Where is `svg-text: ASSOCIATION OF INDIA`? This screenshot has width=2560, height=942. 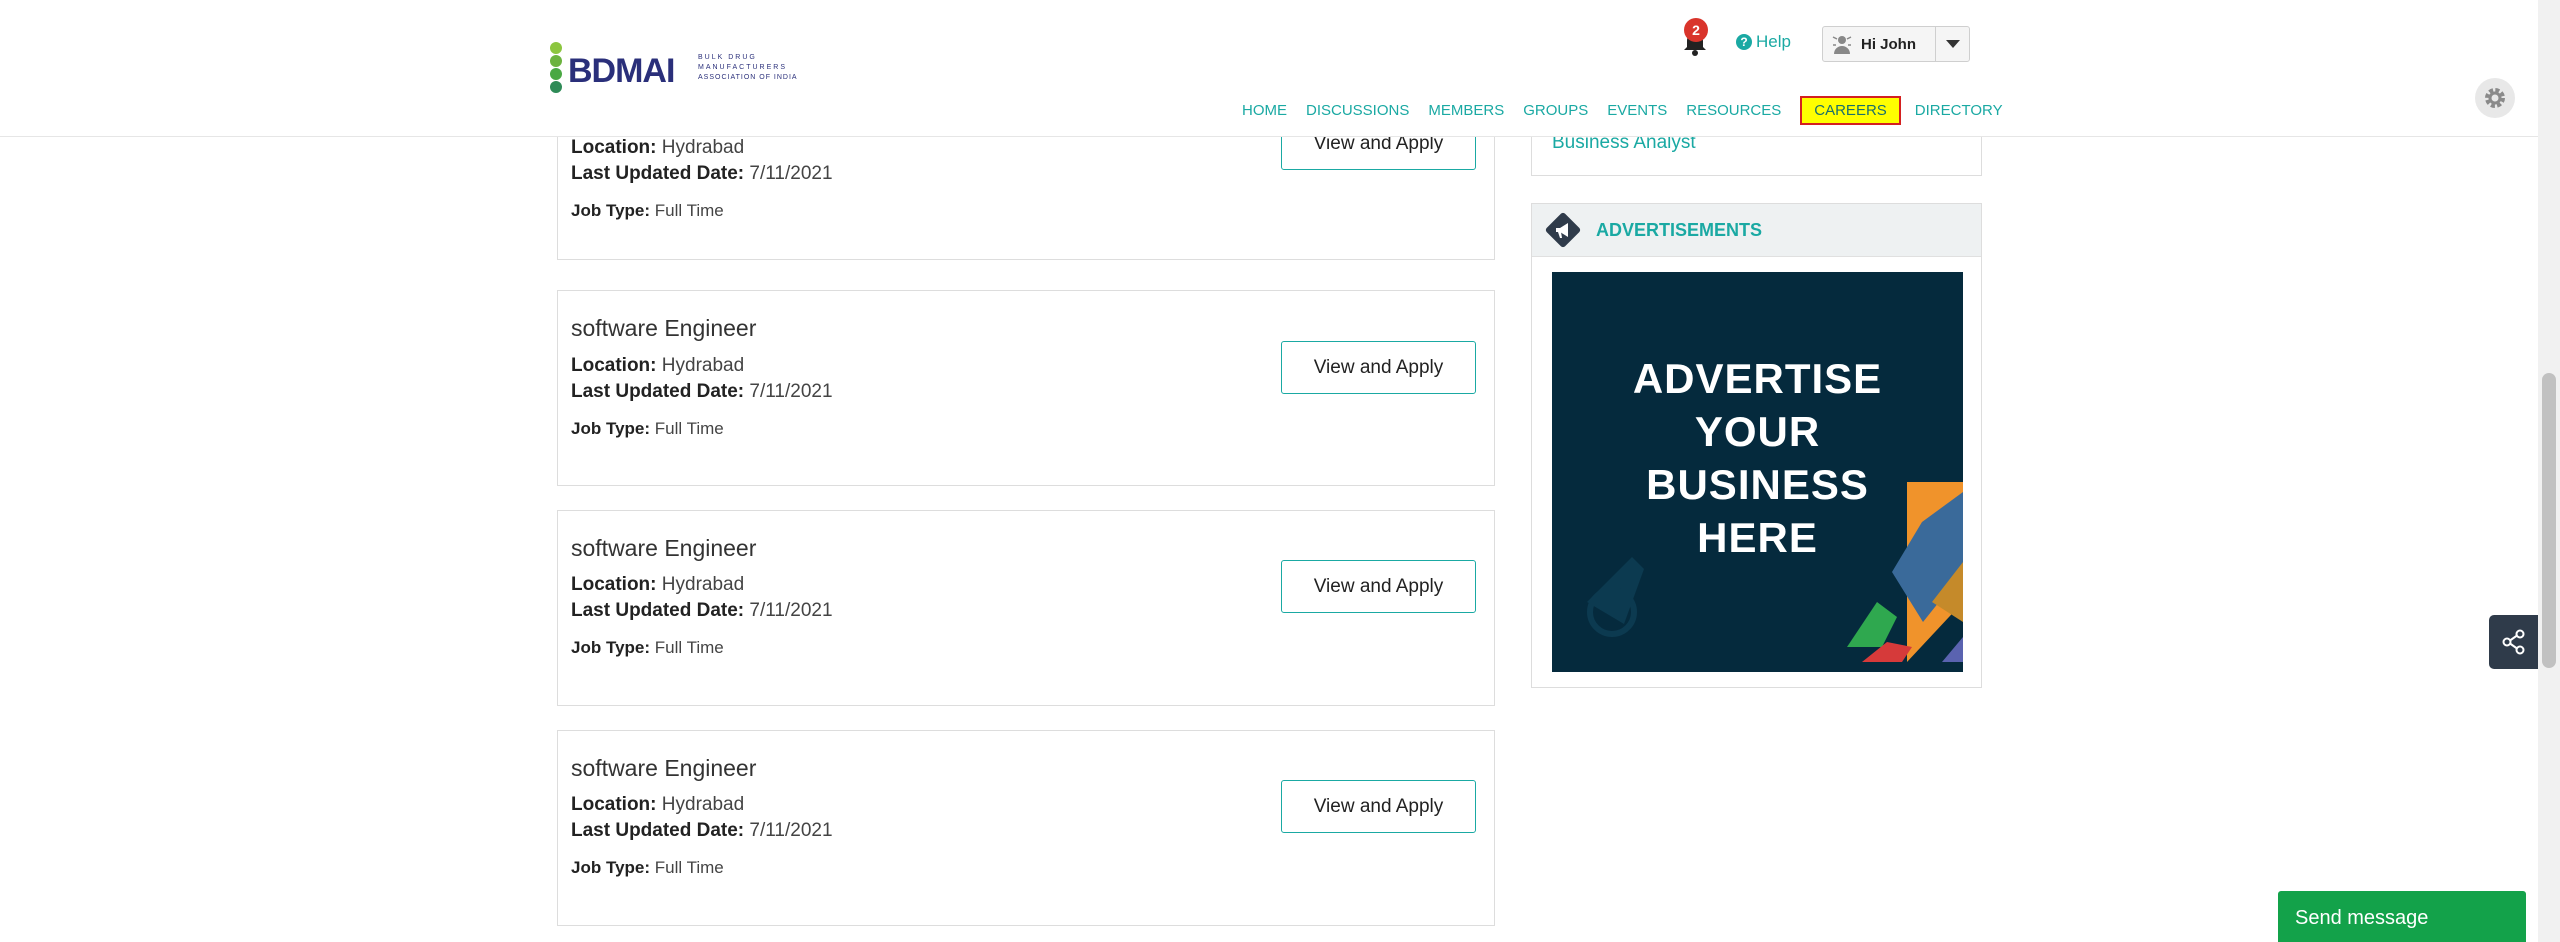
svg-text: ASSOCIATION OF INDIA is located at coordinates (748, 77).